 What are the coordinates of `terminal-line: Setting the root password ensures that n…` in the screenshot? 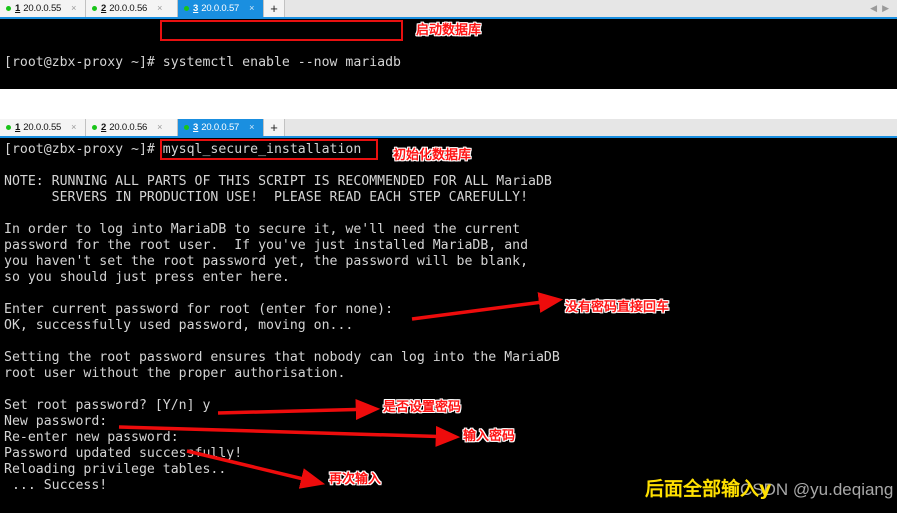 It's located at (282, 357).